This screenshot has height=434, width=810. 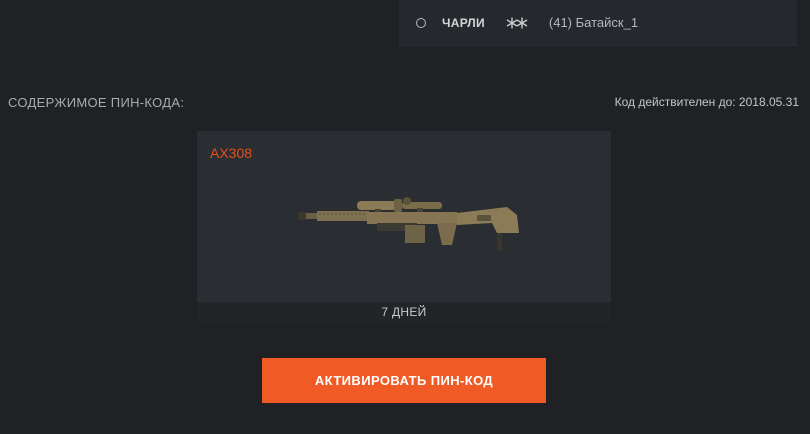 I want to click on server-name: ЧАРЛИ, so click(x=463, y=22).